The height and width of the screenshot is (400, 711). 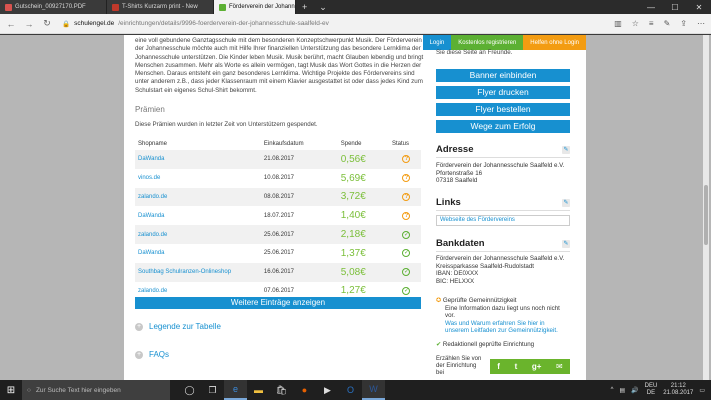 I want to click on language-code: DEU, so click(x=651, y=386).